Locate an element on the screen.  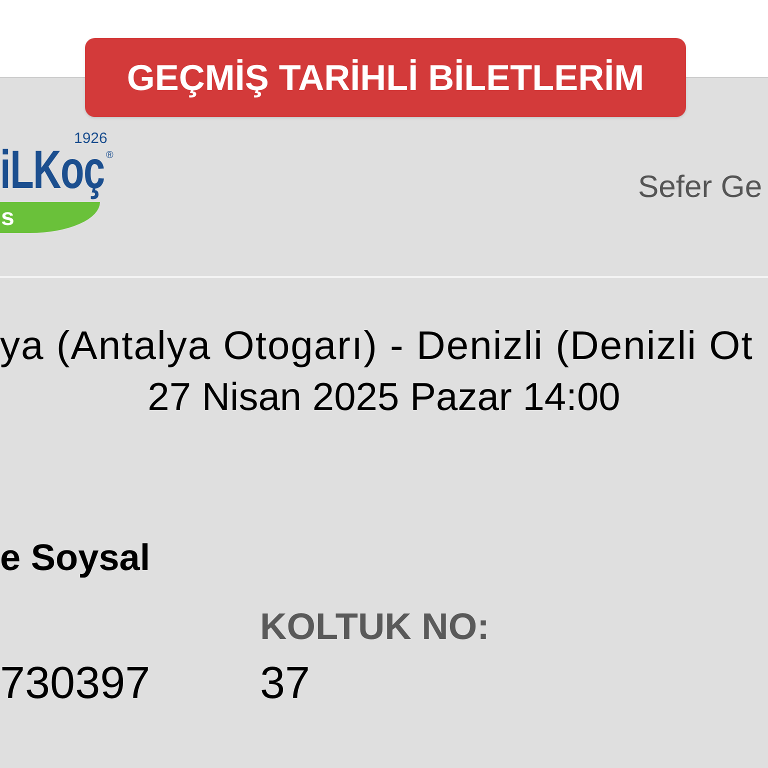
departure-date-time: 27 Nisan 2025 Pazar 14:00 is located at coordinates (384, 398).